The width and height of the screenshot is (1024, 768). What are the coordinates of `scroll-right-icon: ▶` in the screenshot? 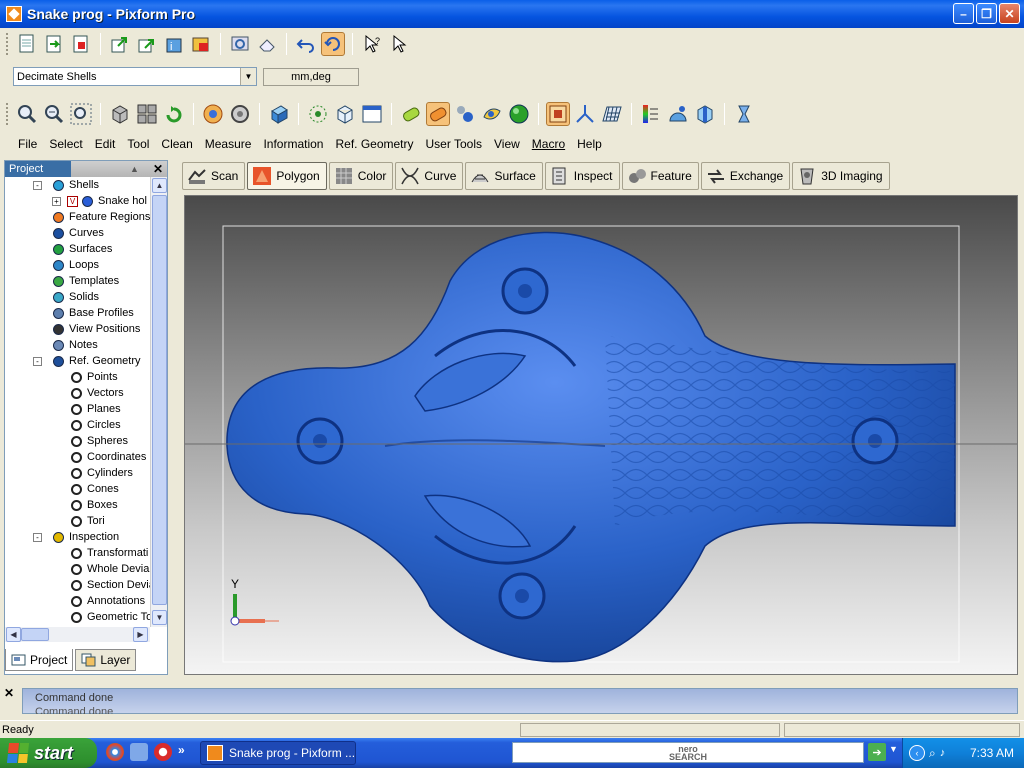 It's located at (140, 634).